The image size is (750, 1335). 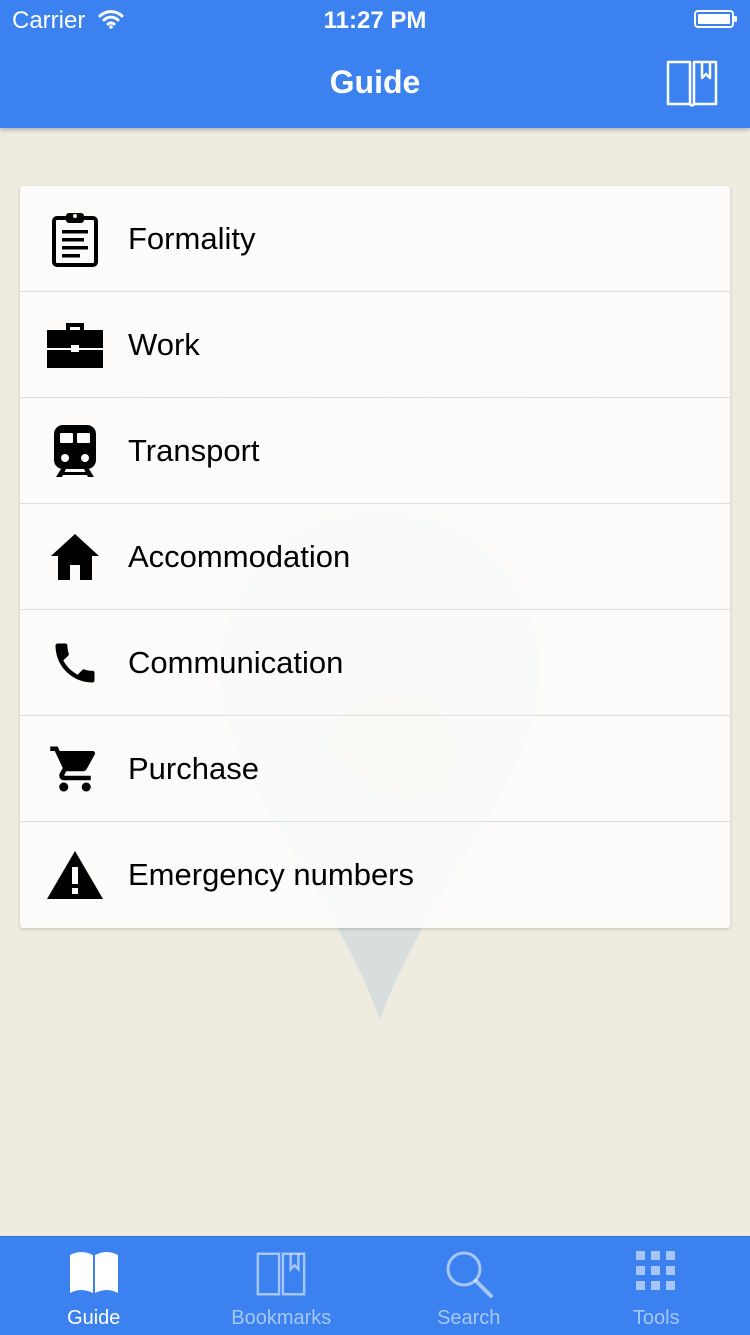 What do you see at coordinates (75, 557) in the screenshot?
I see `home-icon` at bounding box center [75, 557].